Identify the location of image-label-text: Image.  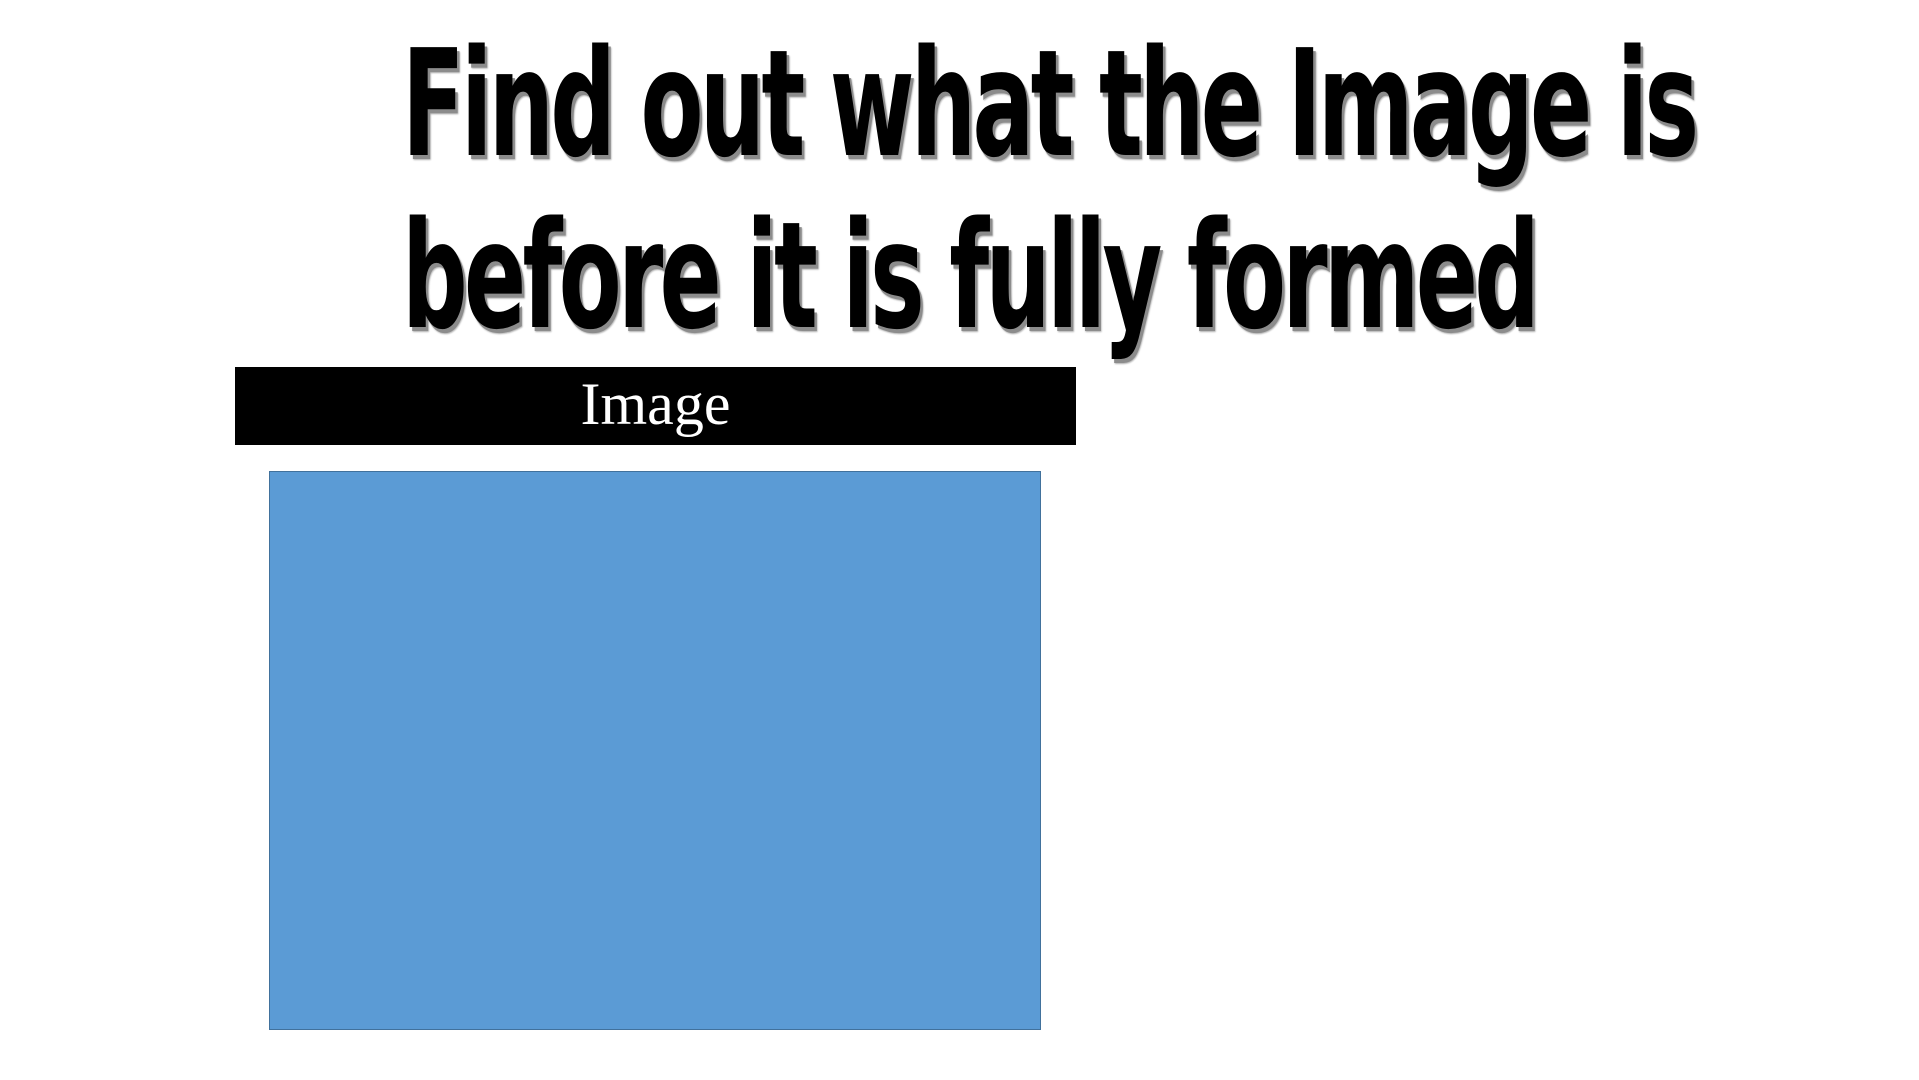
(655, 404).